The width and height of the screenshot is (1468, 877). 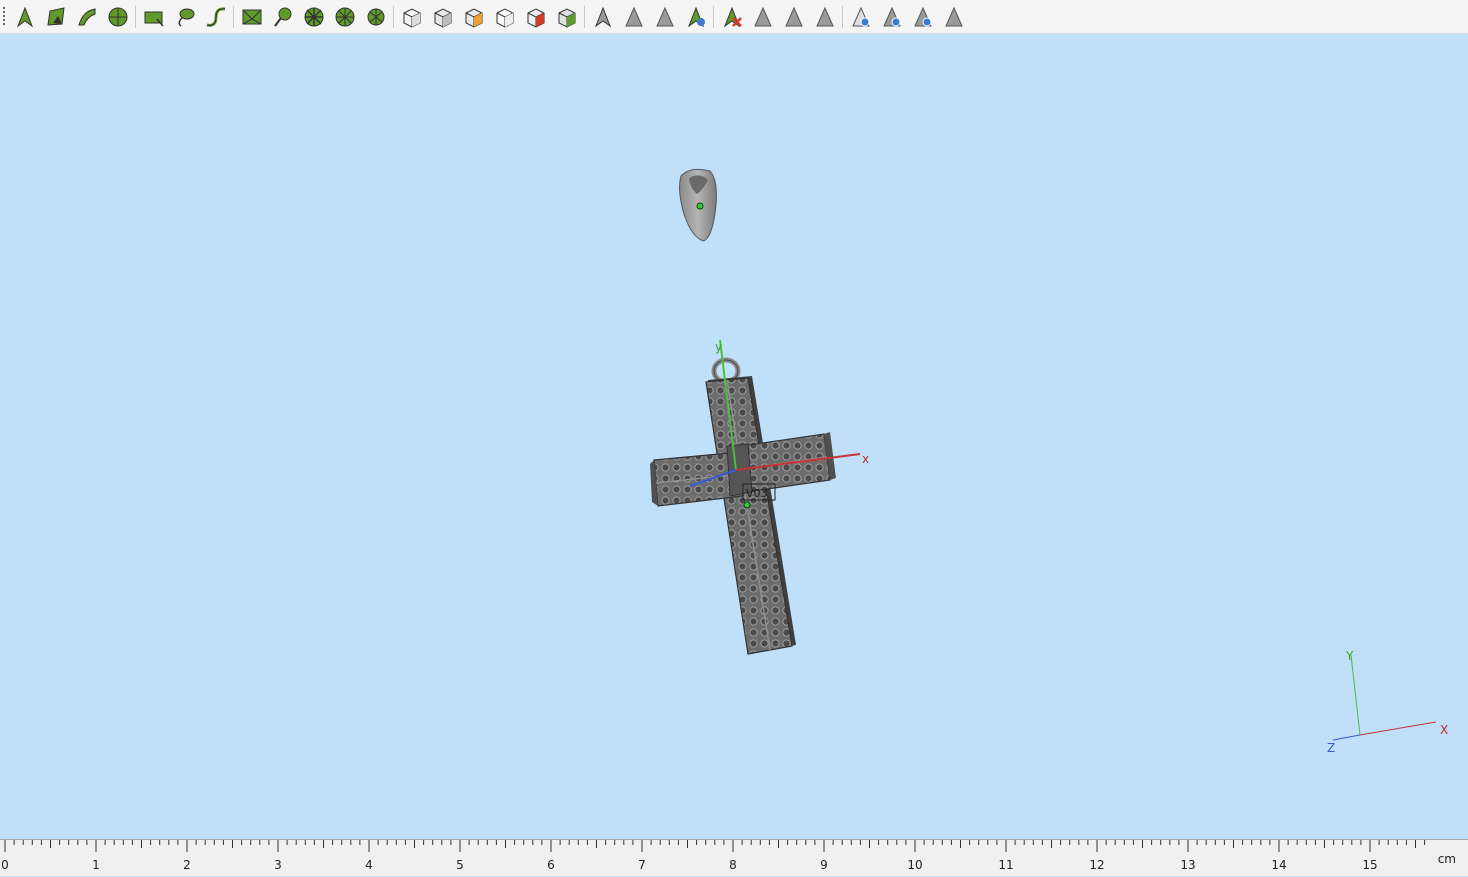 I want to click on snowflake-pattern-icon, so click(x=314, y=17).